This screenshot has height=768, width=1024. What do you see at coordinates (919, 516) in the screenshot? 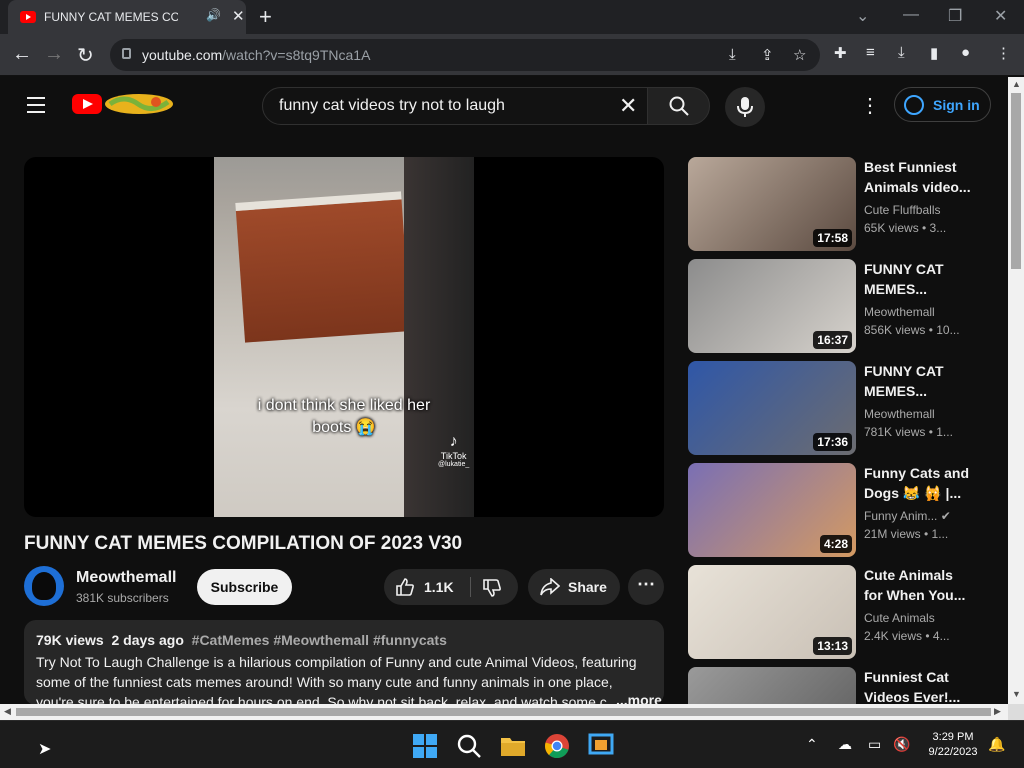
I see `rec-channel: Funny Anim... ✔` at bounding box center [919, 516].